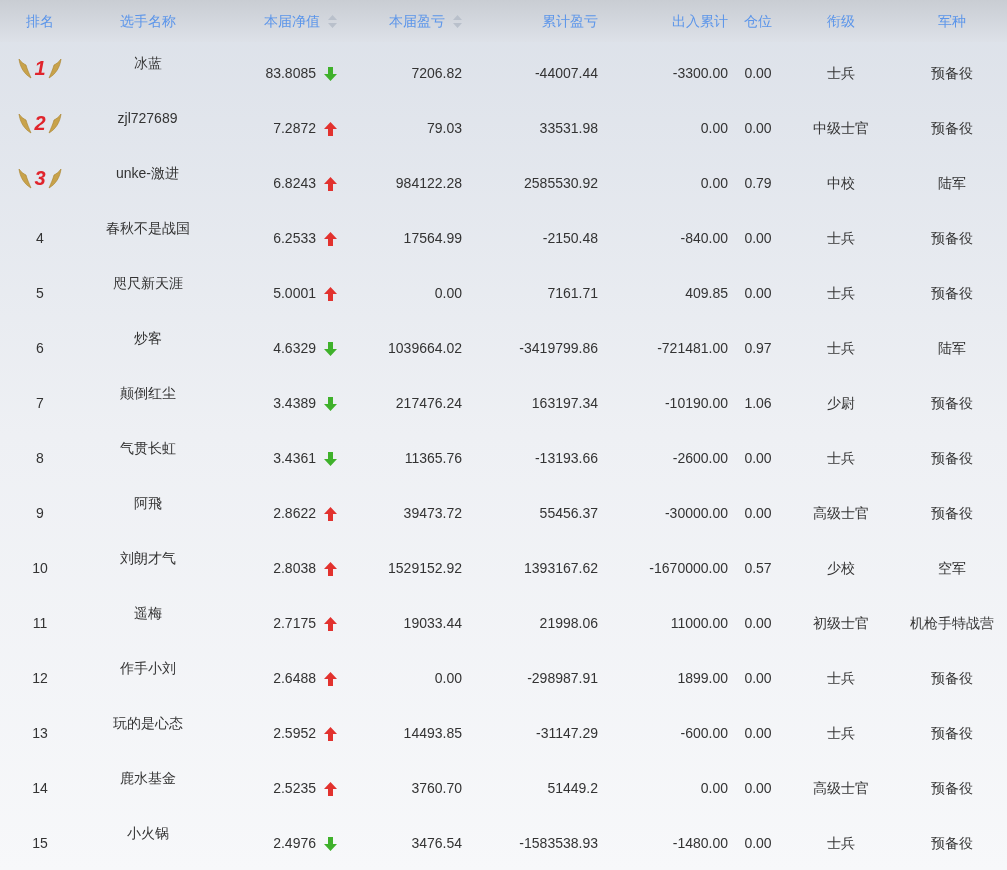  Describe the element at coordinates (294, 348) in the screenshot. I see `table-cell-text: 4.6329` at that location.